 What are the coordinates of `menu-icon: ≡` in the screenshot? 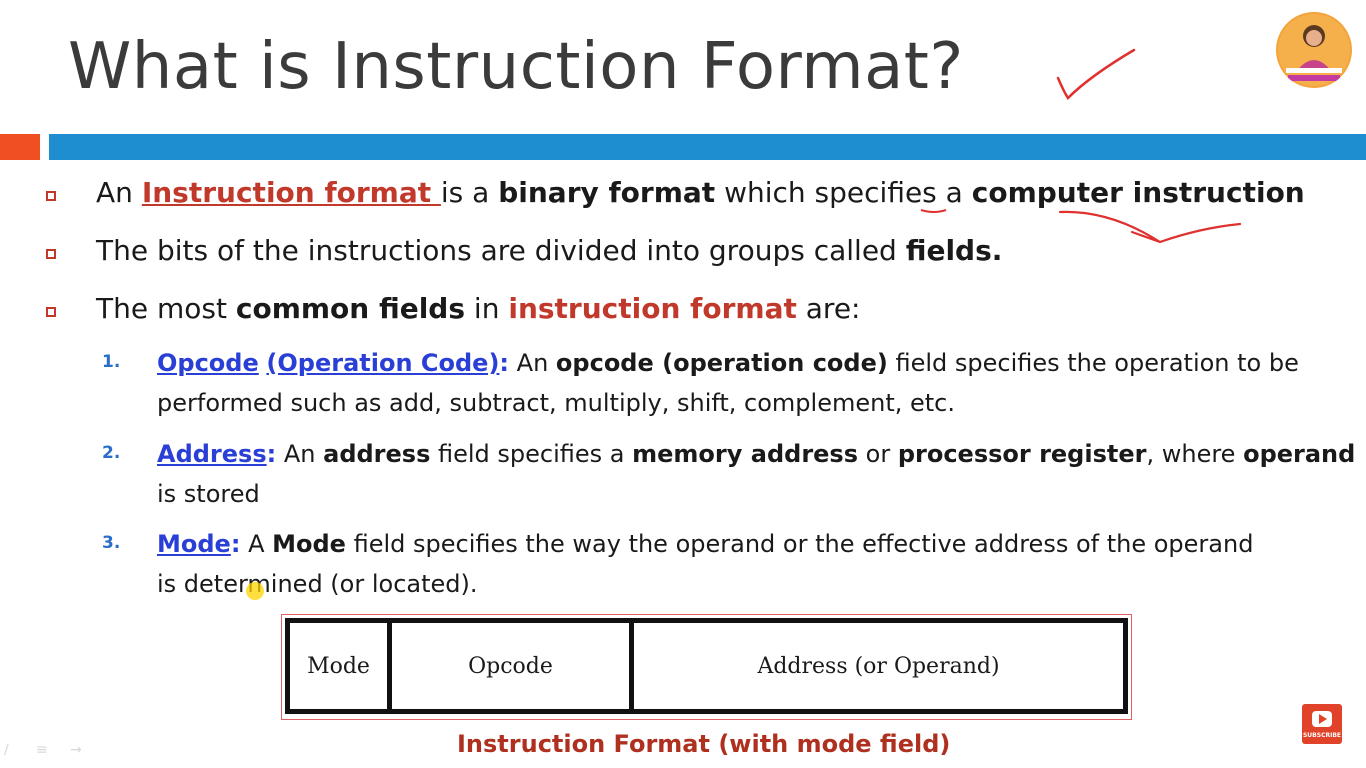 It's located at (42, 750).